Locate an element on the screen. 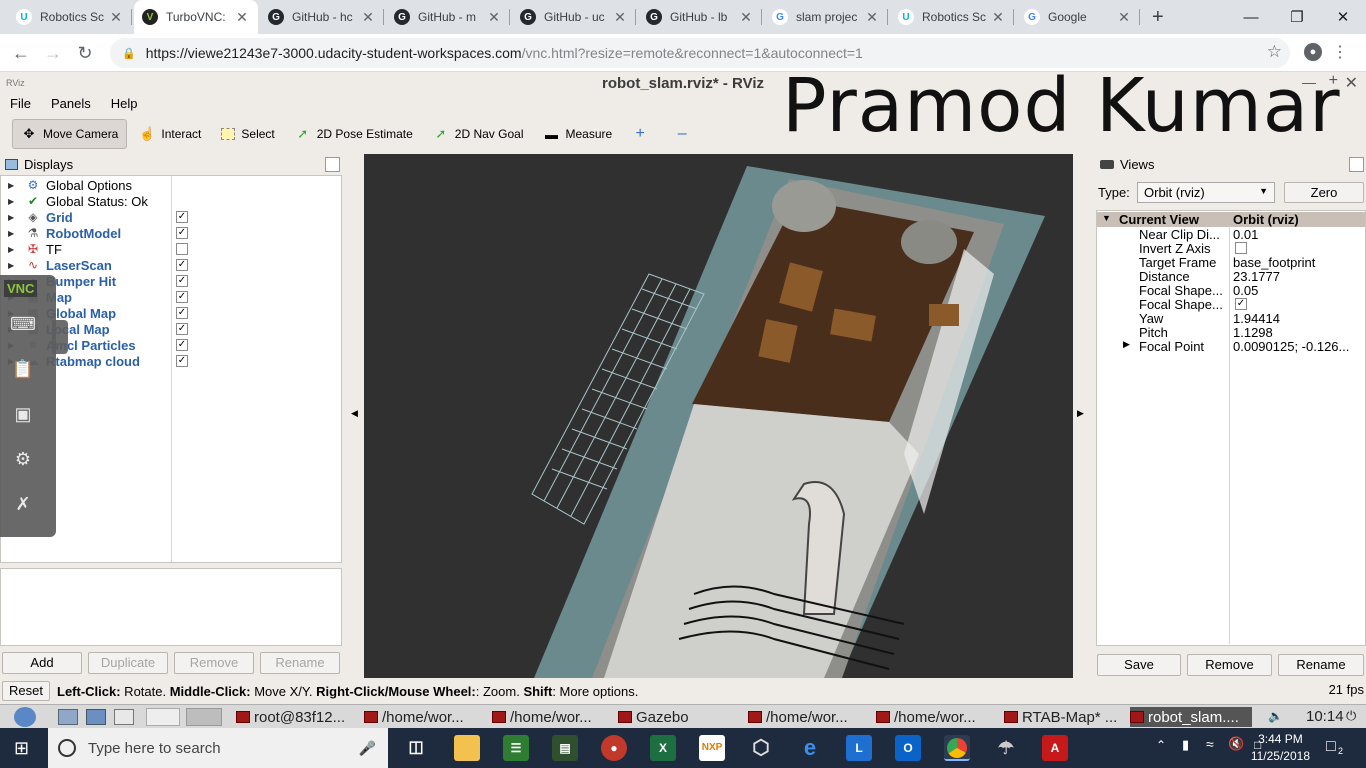 The image size is (1366, 768). terminal-launcher-icon is located at coordinates (96, 717).